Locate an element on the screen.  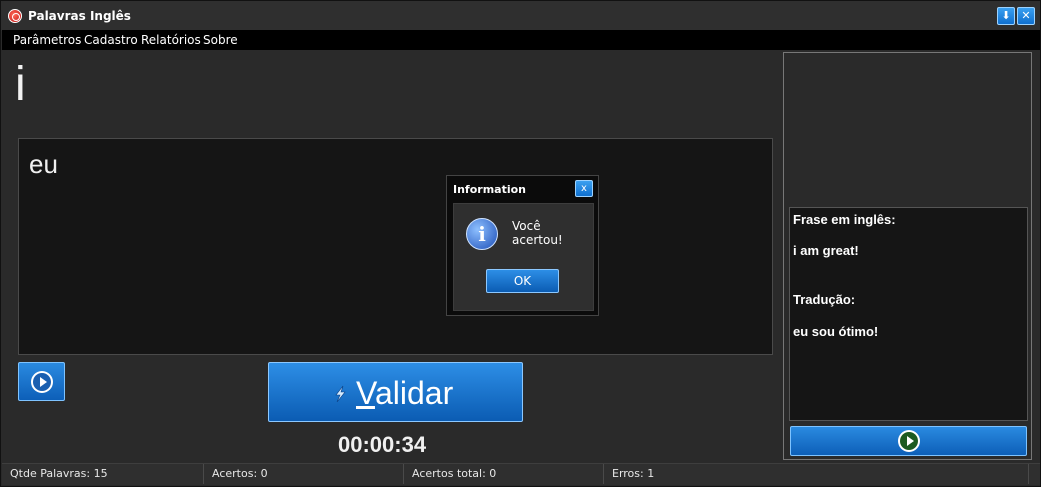
translation-label: Tradução: is located at coordinates (824, 299).